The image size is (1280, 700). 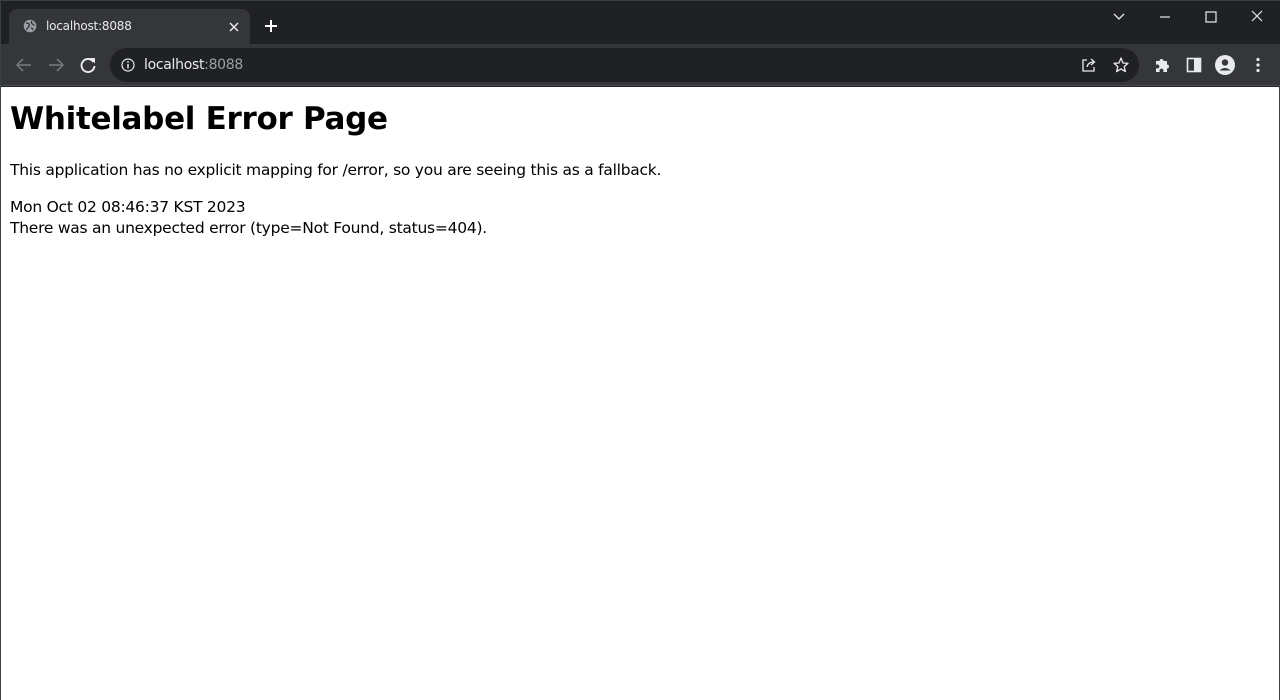 I want to click on avatar-icon, so click(x=1225, y=65).